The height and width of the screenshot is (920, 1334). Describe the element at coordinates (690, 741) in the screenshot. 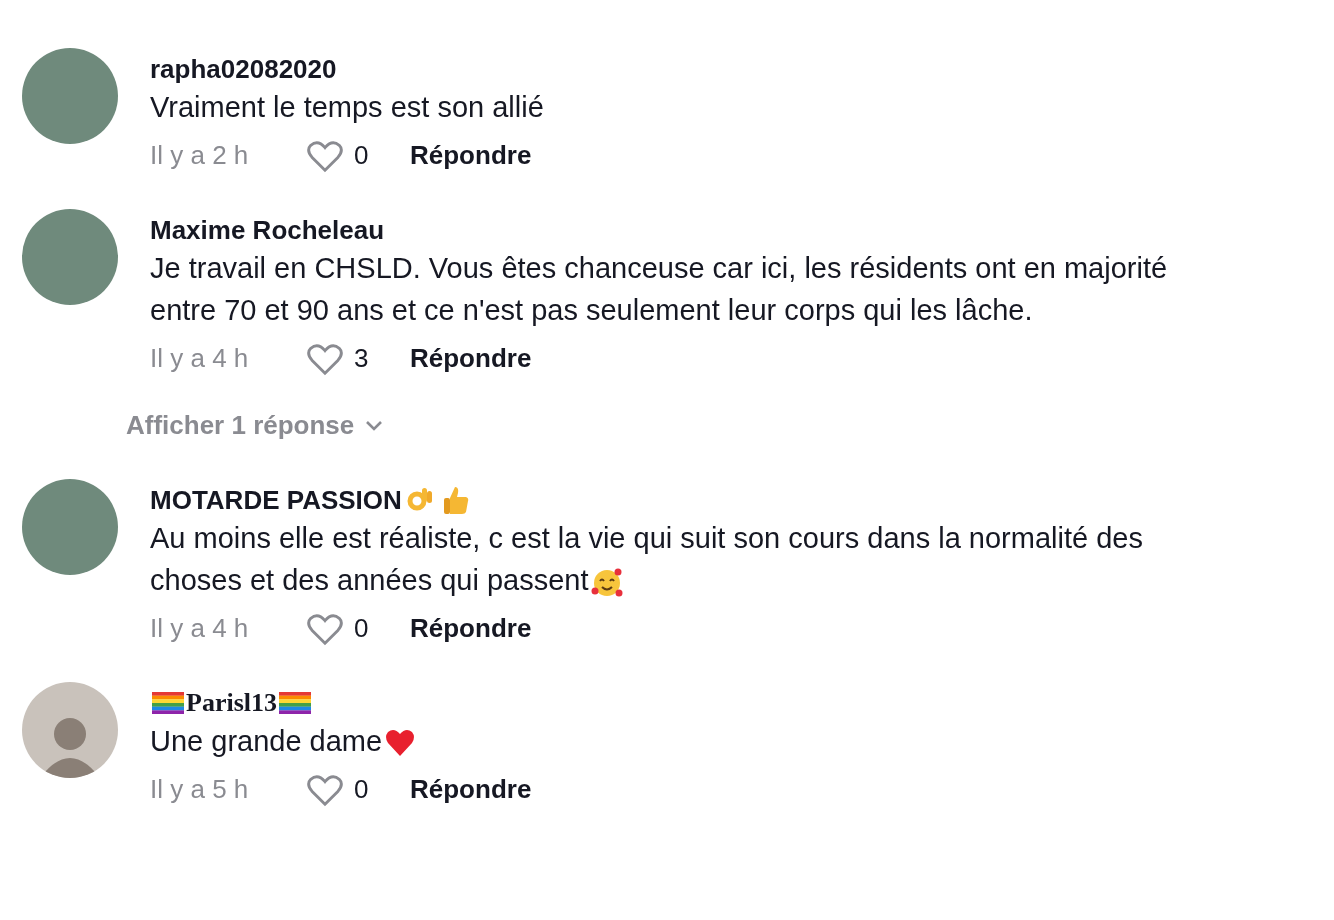

I see `comment-text: Une grande dame` at that location.